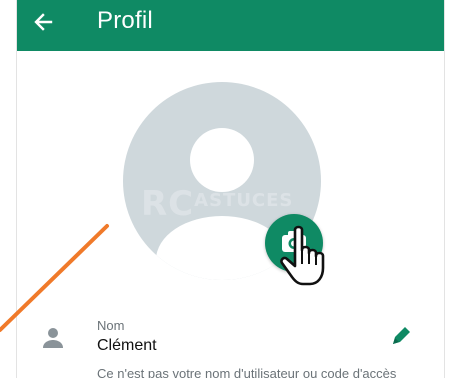 The height and width of the screenshot is (378, 451). I want to click on edit-name-button, so click(401, 336).